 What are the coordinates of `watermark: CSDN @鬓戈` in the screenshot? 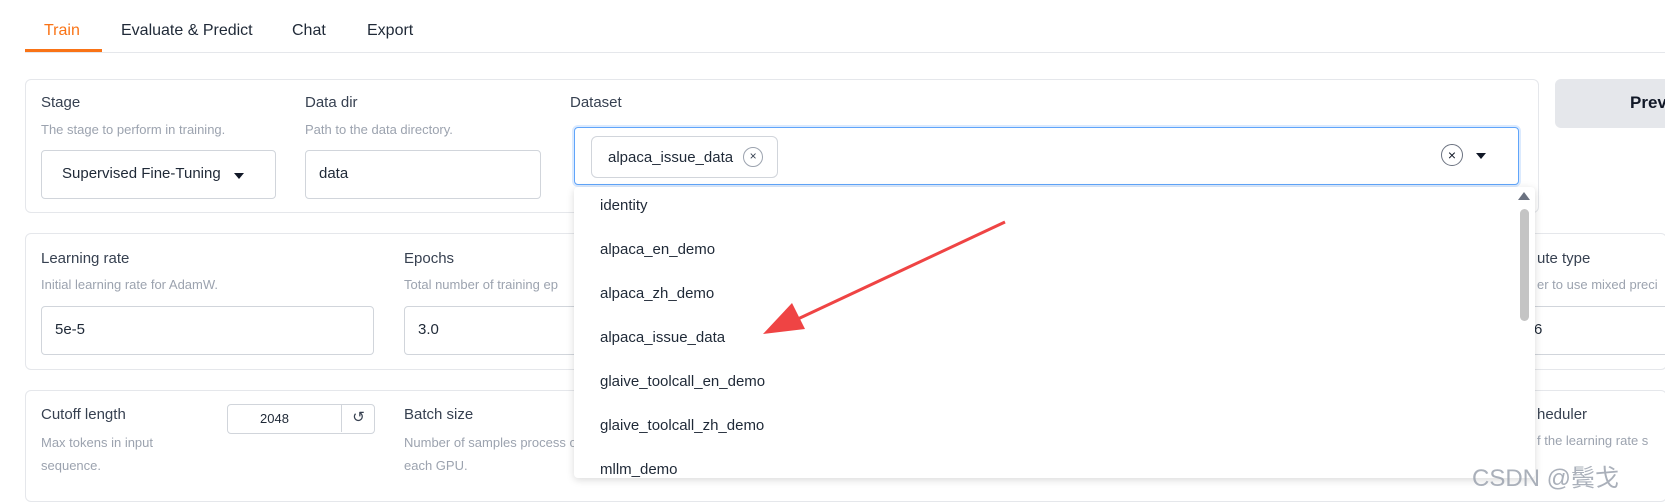 It's located at (1546, 478).